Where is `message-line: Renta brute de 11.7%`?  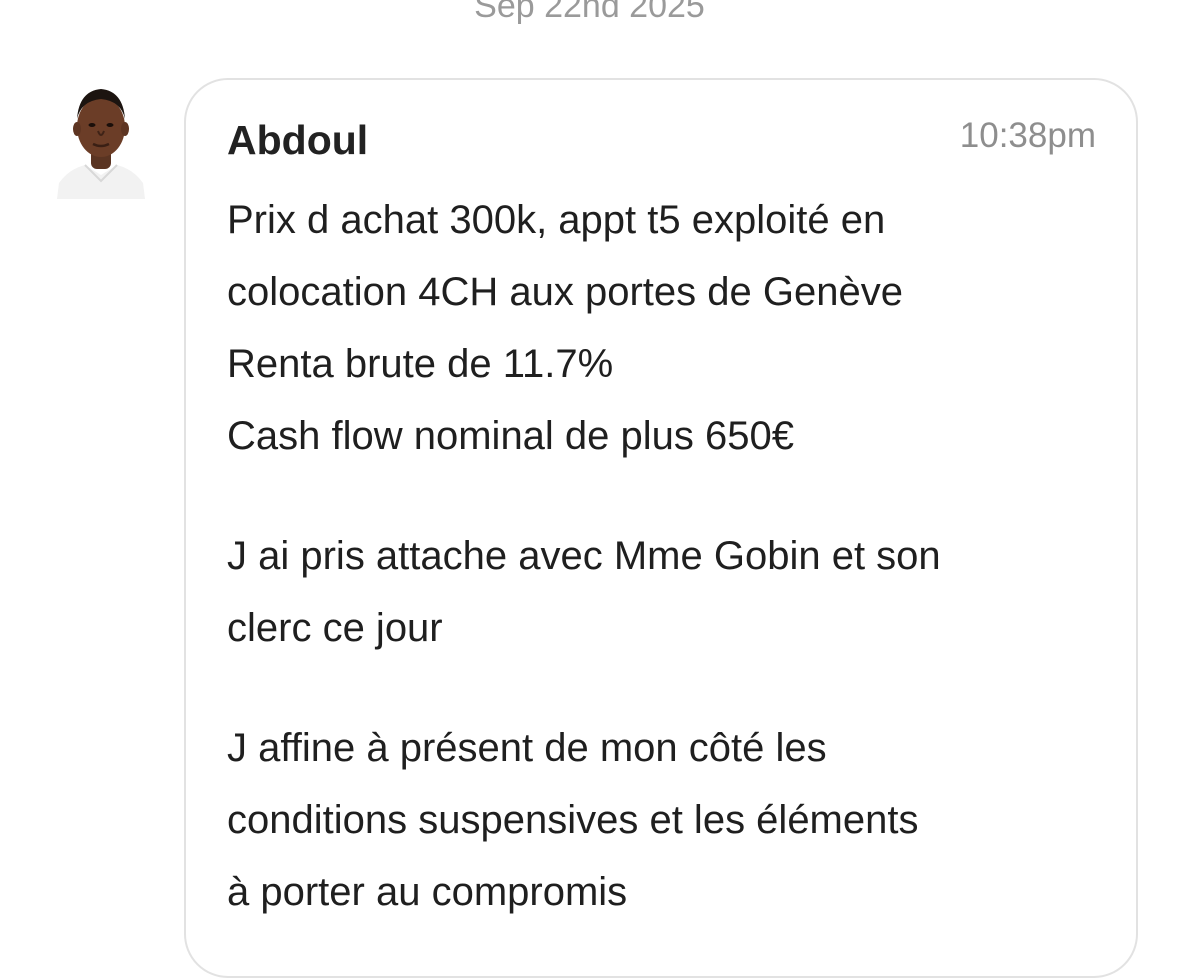
message-line: Renta brute de 11.7% is located at coordinates (420, 364).